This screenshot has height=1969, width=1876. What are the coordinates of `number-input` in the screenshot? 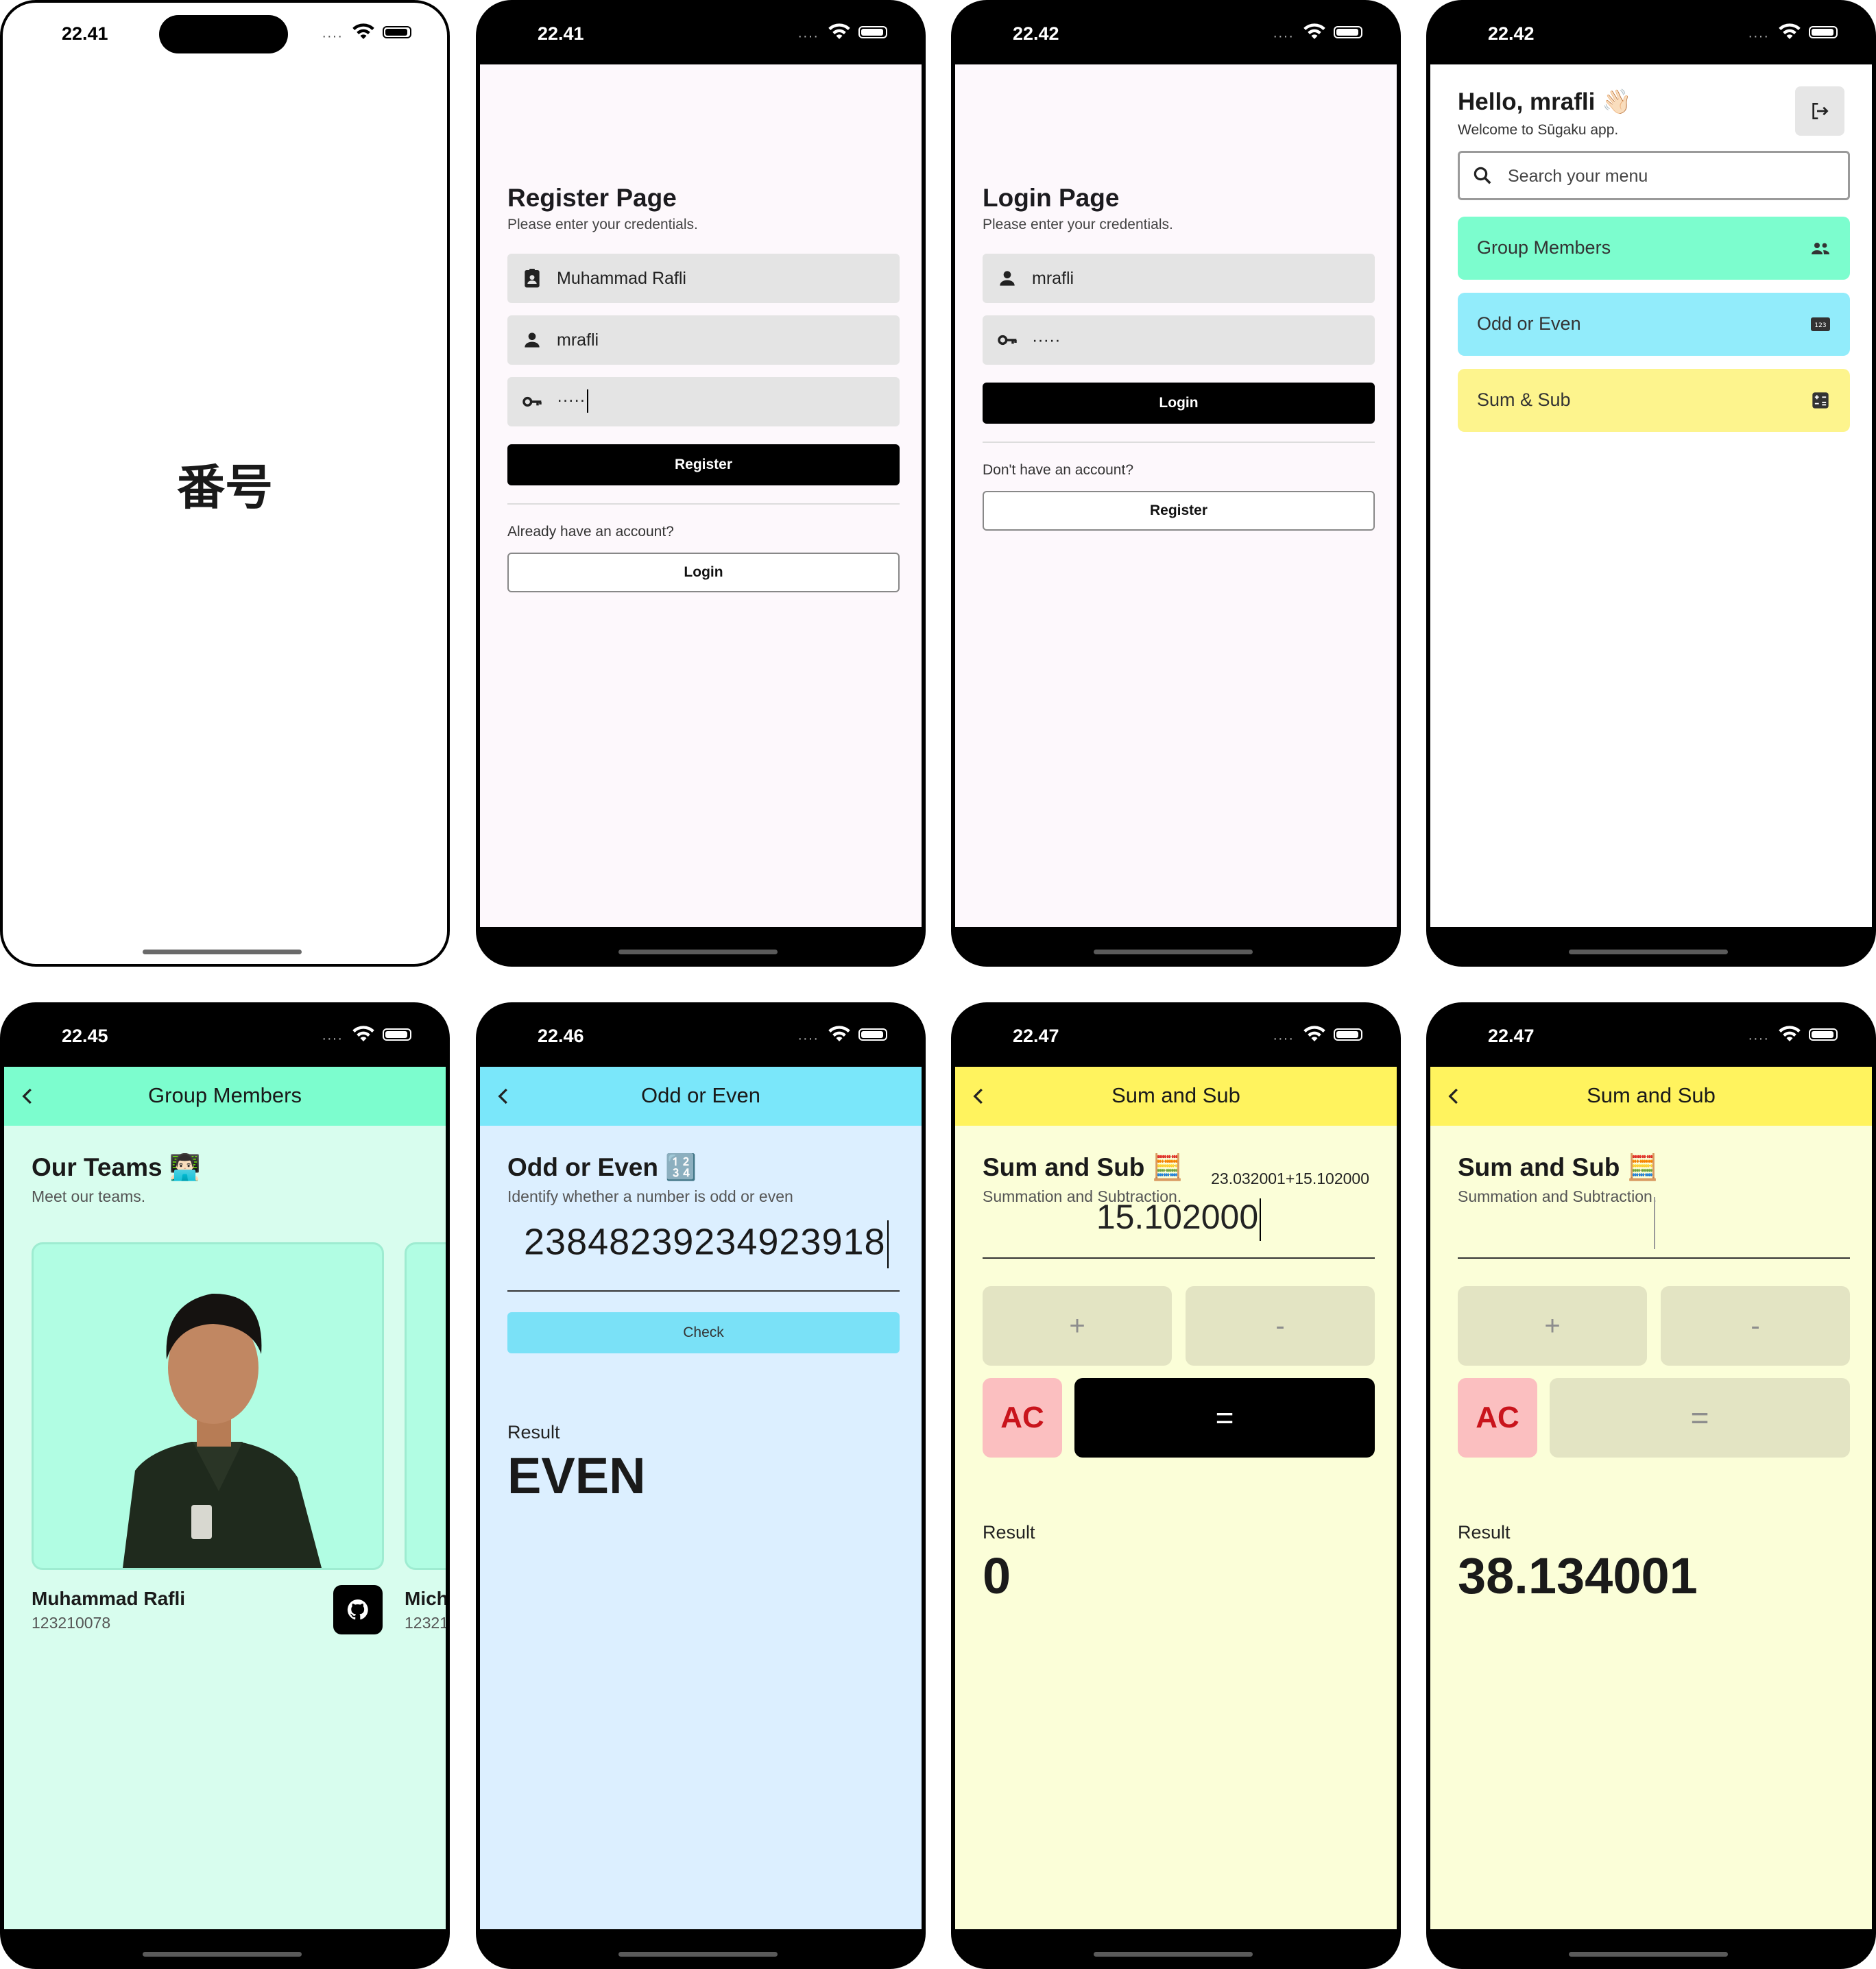 It's located at (1654, 1224).